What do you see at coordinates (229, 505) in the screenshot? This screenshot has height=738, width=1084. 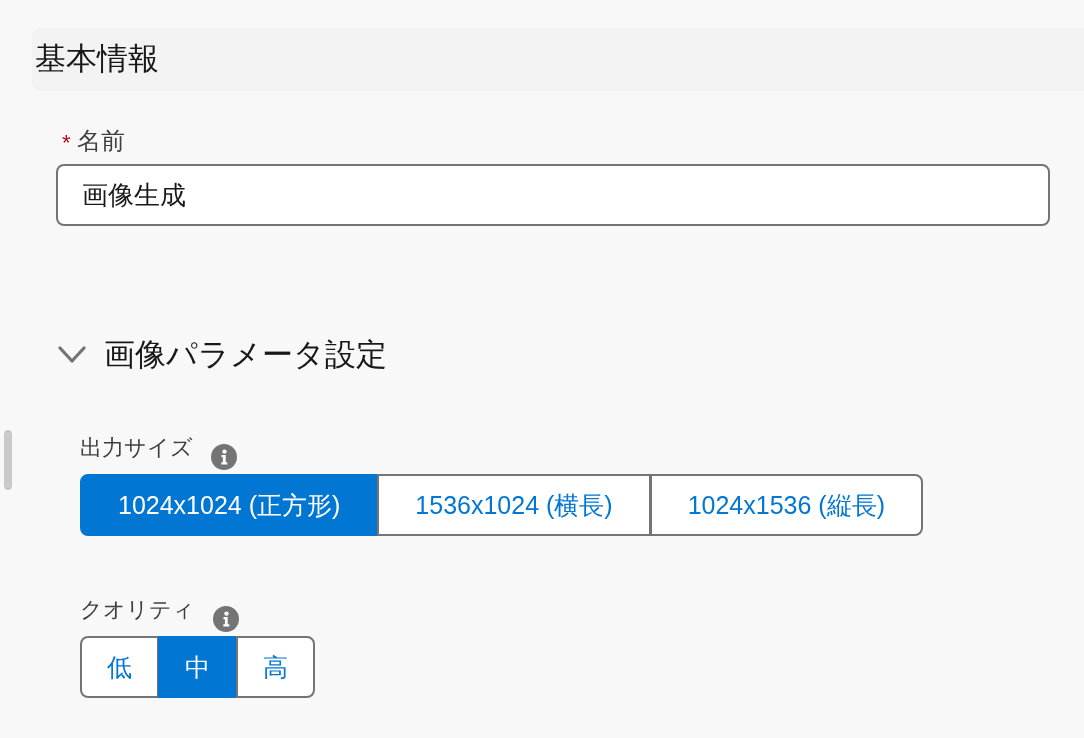 I see `option-button: 1024x1024 (正方形)` at bounding box center [229, 505].